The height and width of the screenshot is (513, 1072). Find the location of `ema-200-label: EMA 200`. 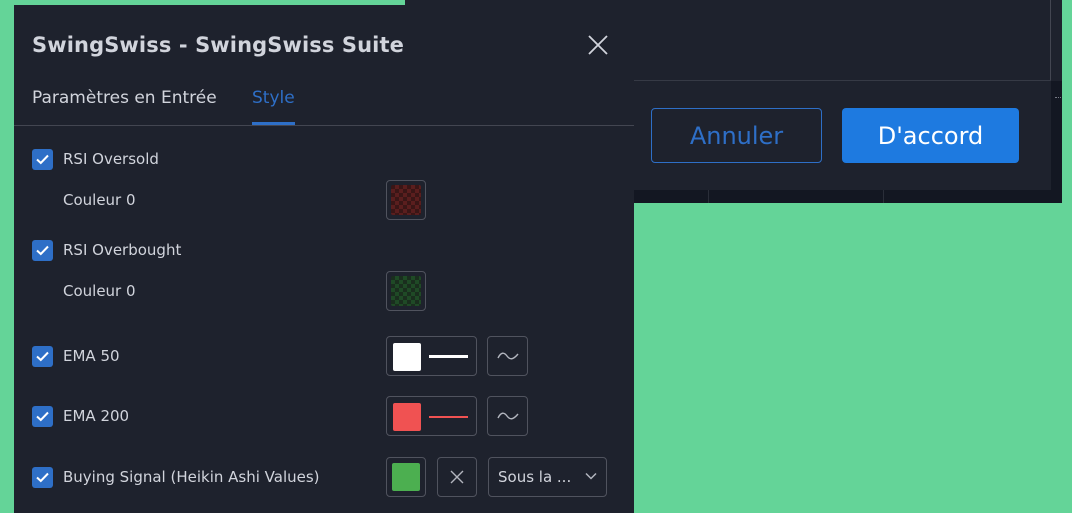

ema-200-label: EMA 200 is located at coordinates (96, 416).